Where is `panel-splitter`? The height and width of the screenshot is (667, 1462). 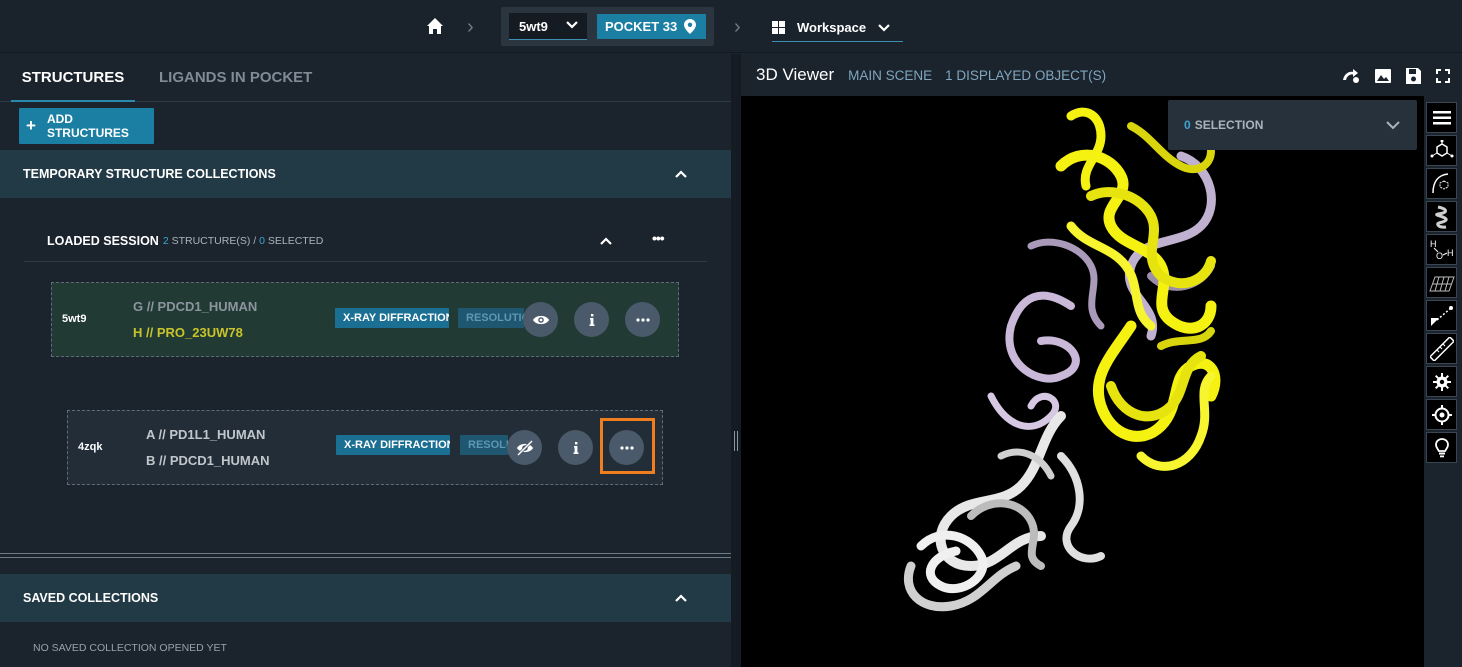 panel-splitter is located at coordinates (736, 360).